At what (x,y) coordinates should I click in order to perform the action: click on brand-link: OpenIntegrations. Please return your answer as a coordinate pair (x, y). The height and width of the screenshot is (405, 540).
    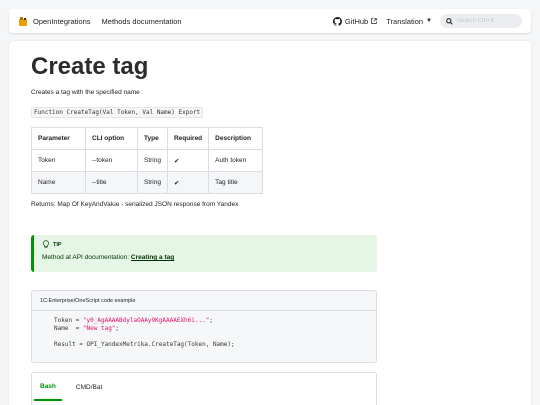
    Looking at the image, I should click on (62, 21).